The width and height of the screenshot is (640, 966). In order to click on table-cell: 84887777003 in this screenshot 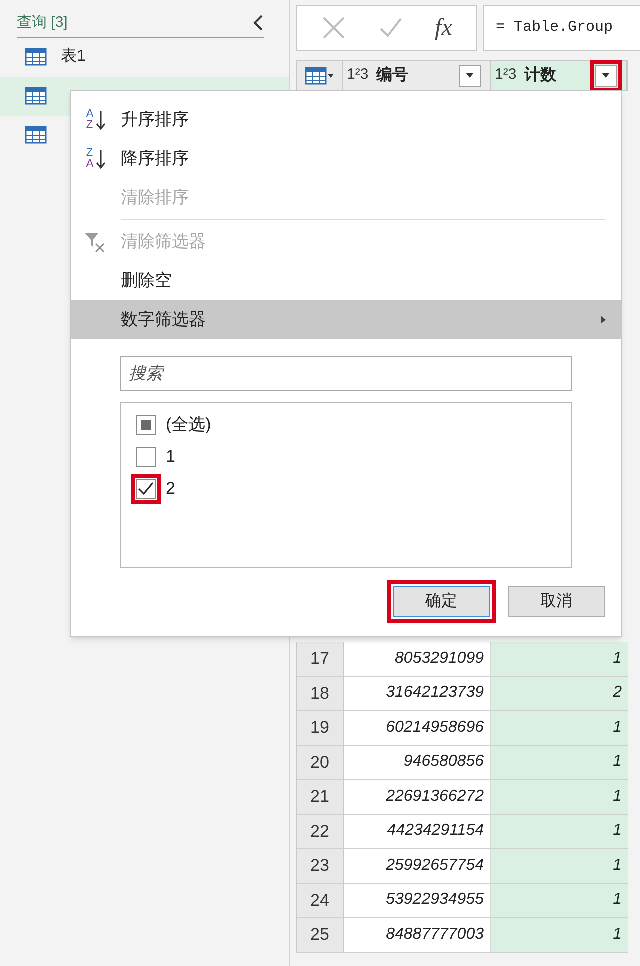, I will do `click(417, 935)`.